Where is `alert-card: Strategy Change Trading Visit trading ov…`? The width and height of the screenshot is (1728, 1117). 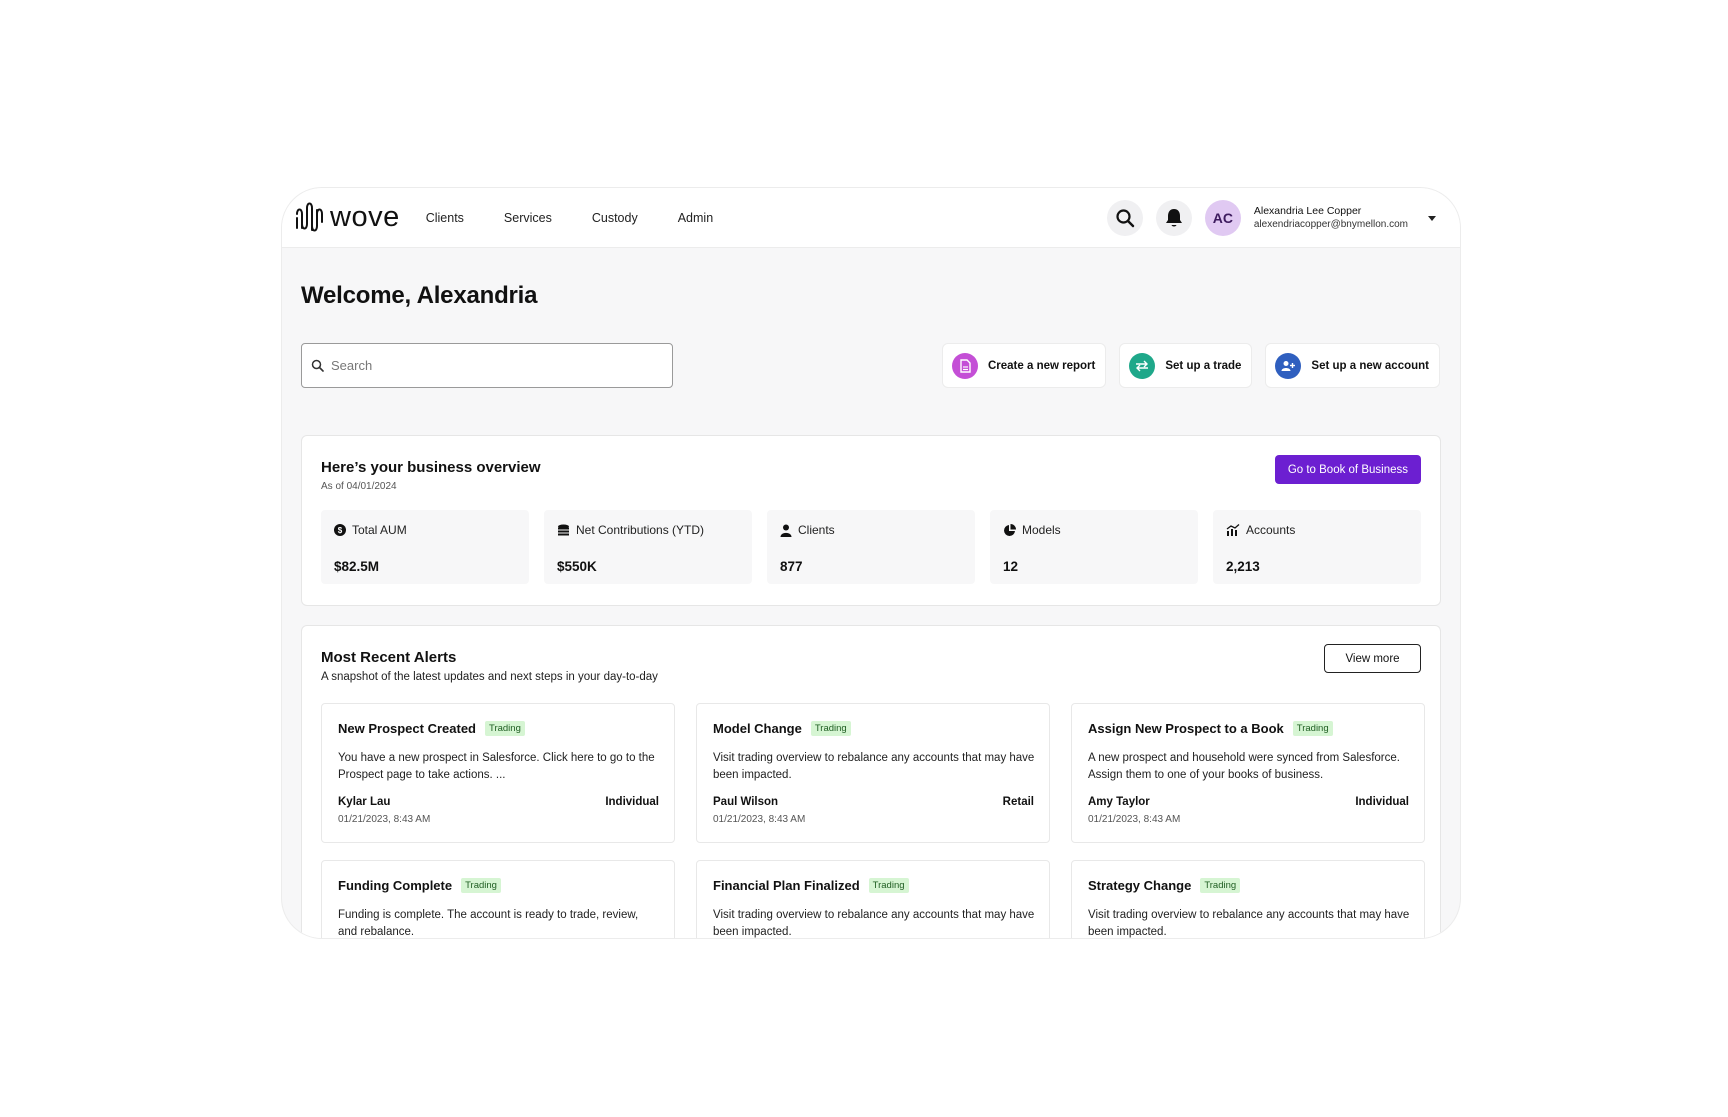
alert-card: Strategy Change Trading Visit trading ov… is located at coordinates (1248, 899).